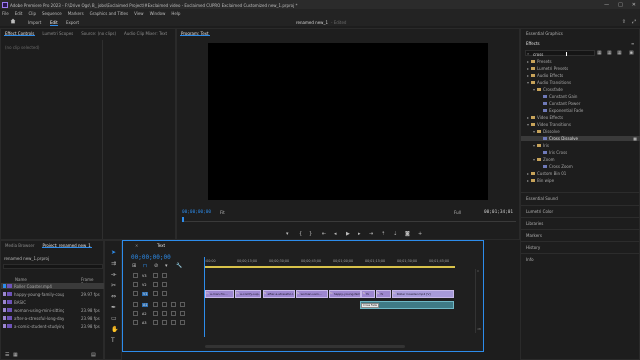  What do you see at coordinates (580, 61) in the screenshot?
I see `effects-tree-item: ▸ Presets` at bounding box center [580, 61].